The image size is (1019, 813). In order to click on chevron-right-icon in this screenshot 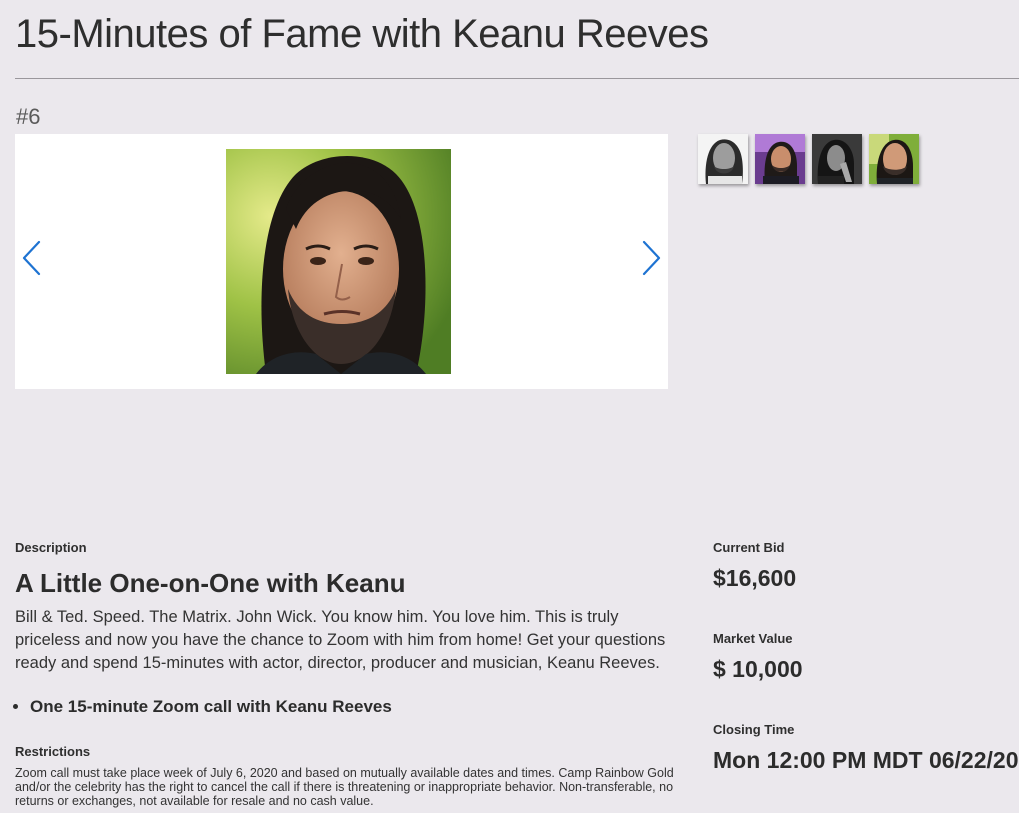, I will do `click(650, 258)`.